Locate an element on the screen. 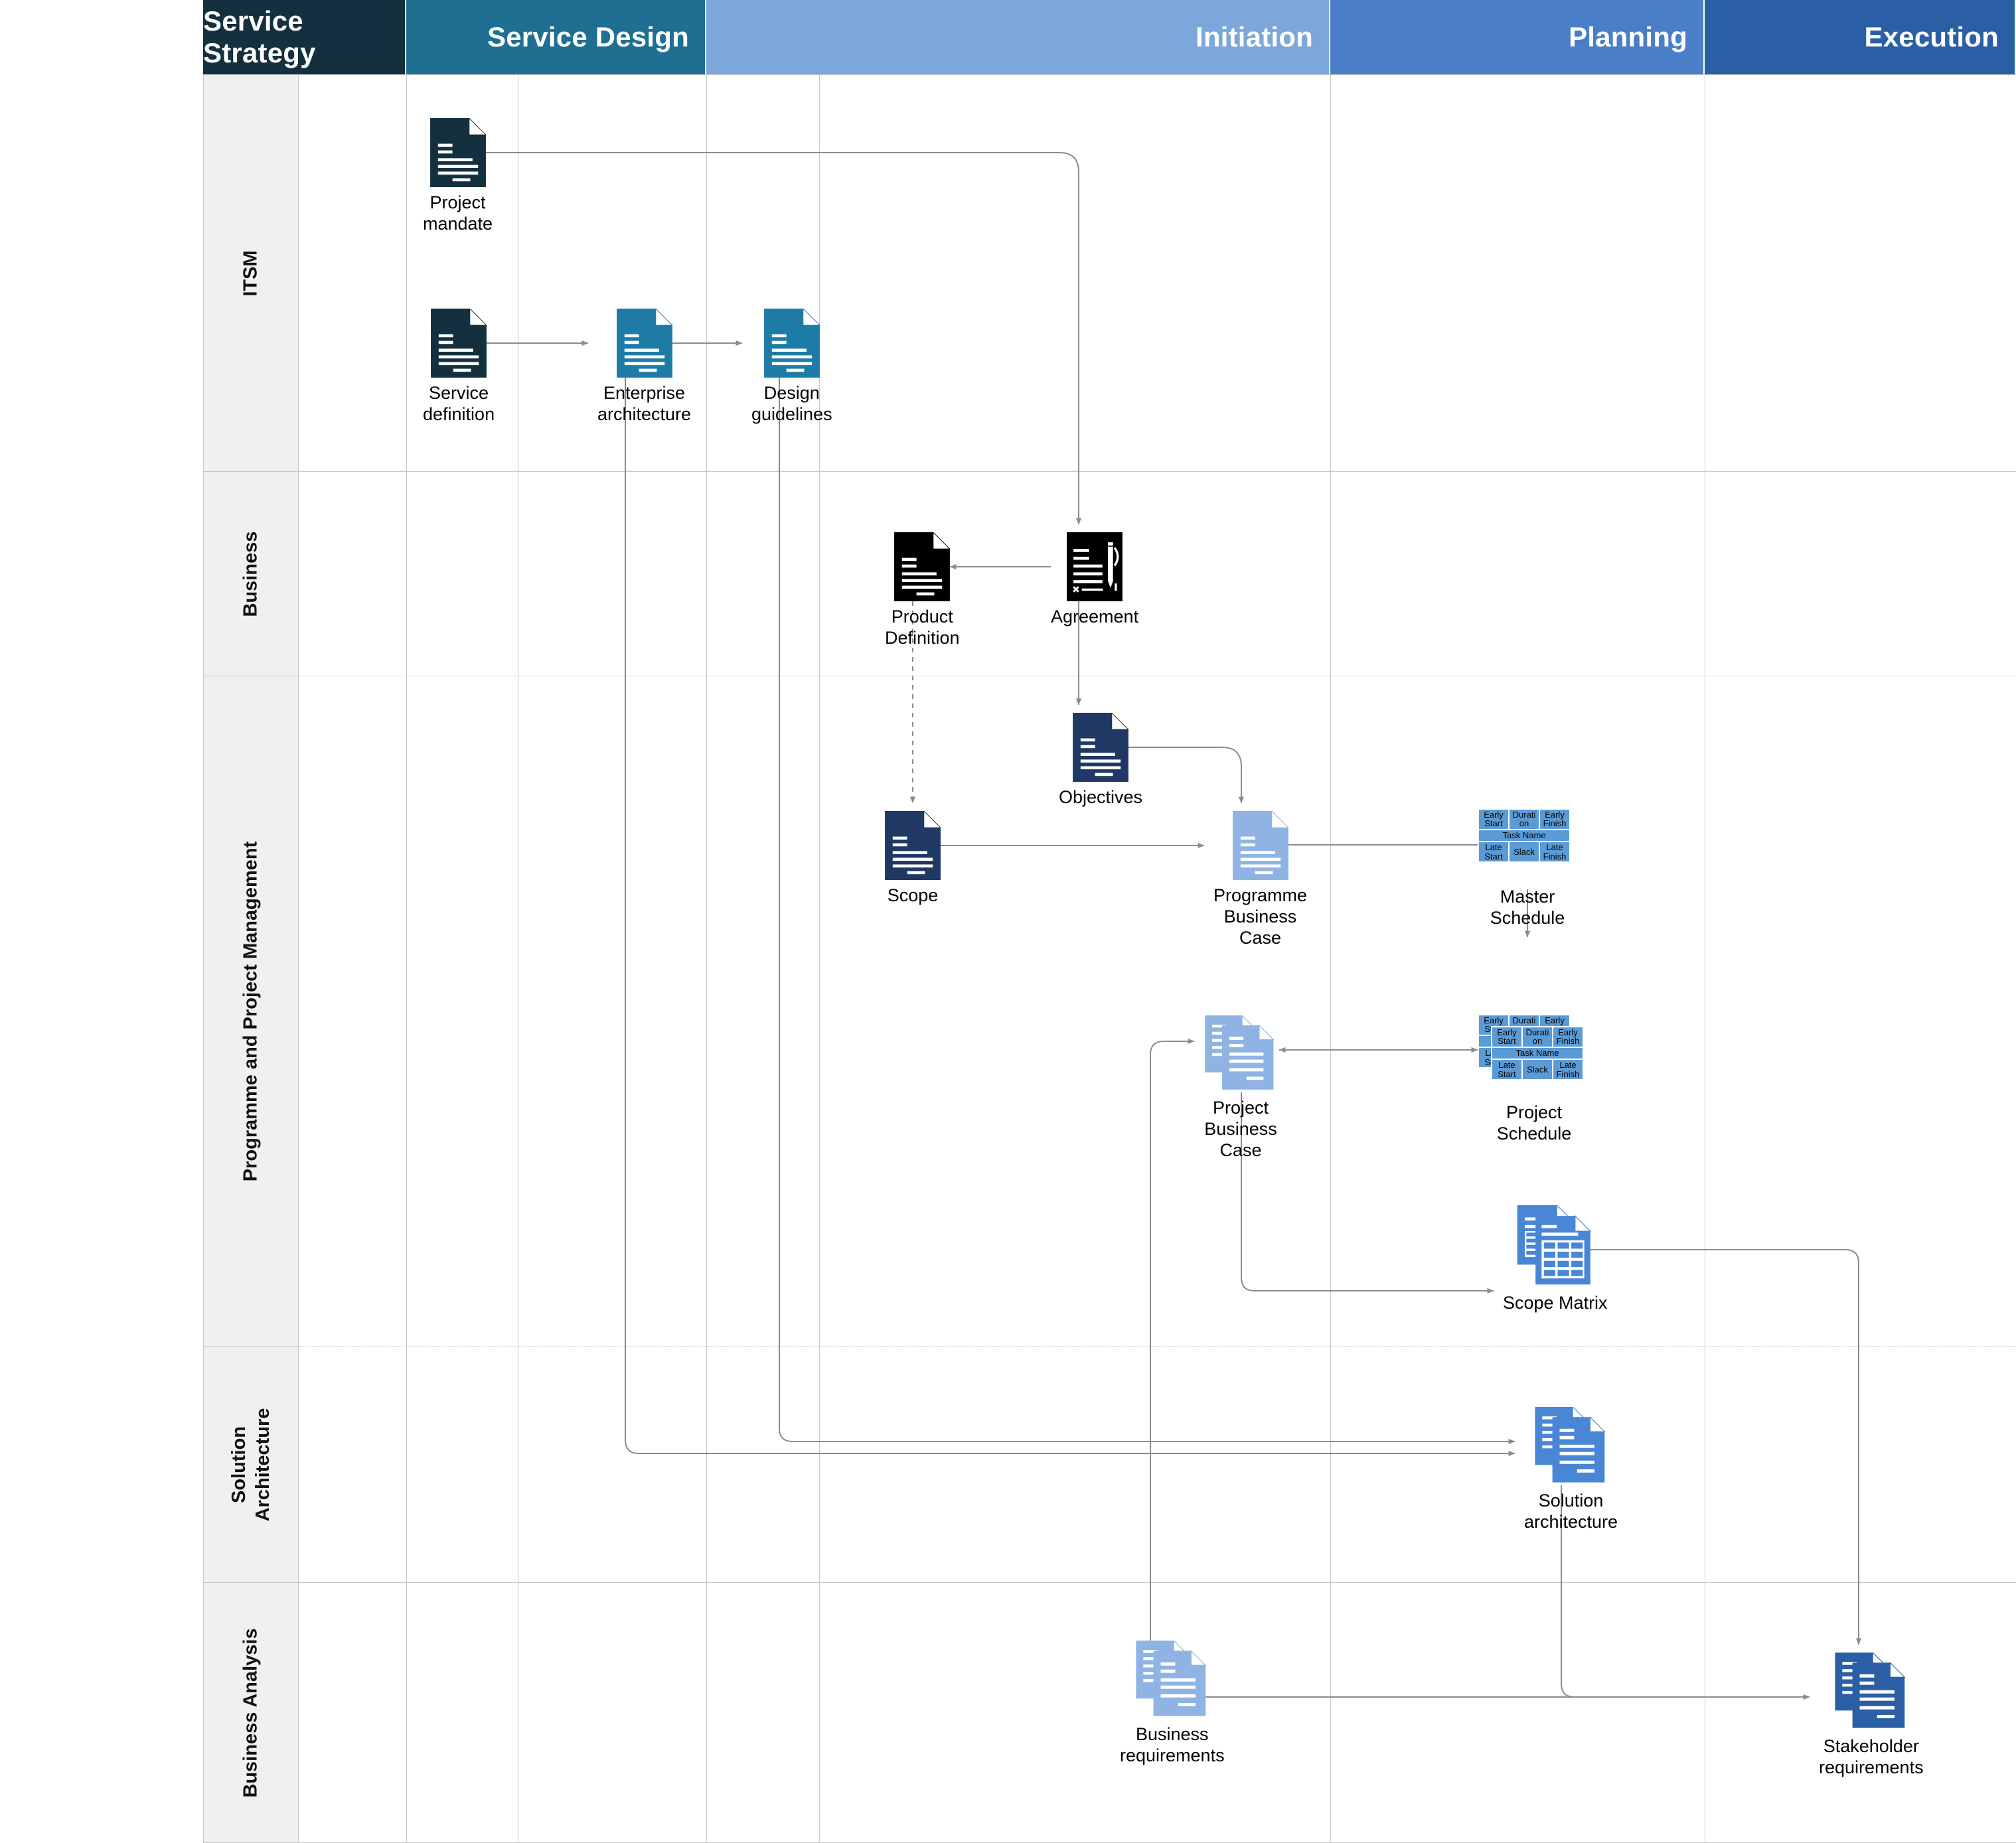 The image size is (2016, 1843). node-scope: Scope is located at coordinates (913, 859).